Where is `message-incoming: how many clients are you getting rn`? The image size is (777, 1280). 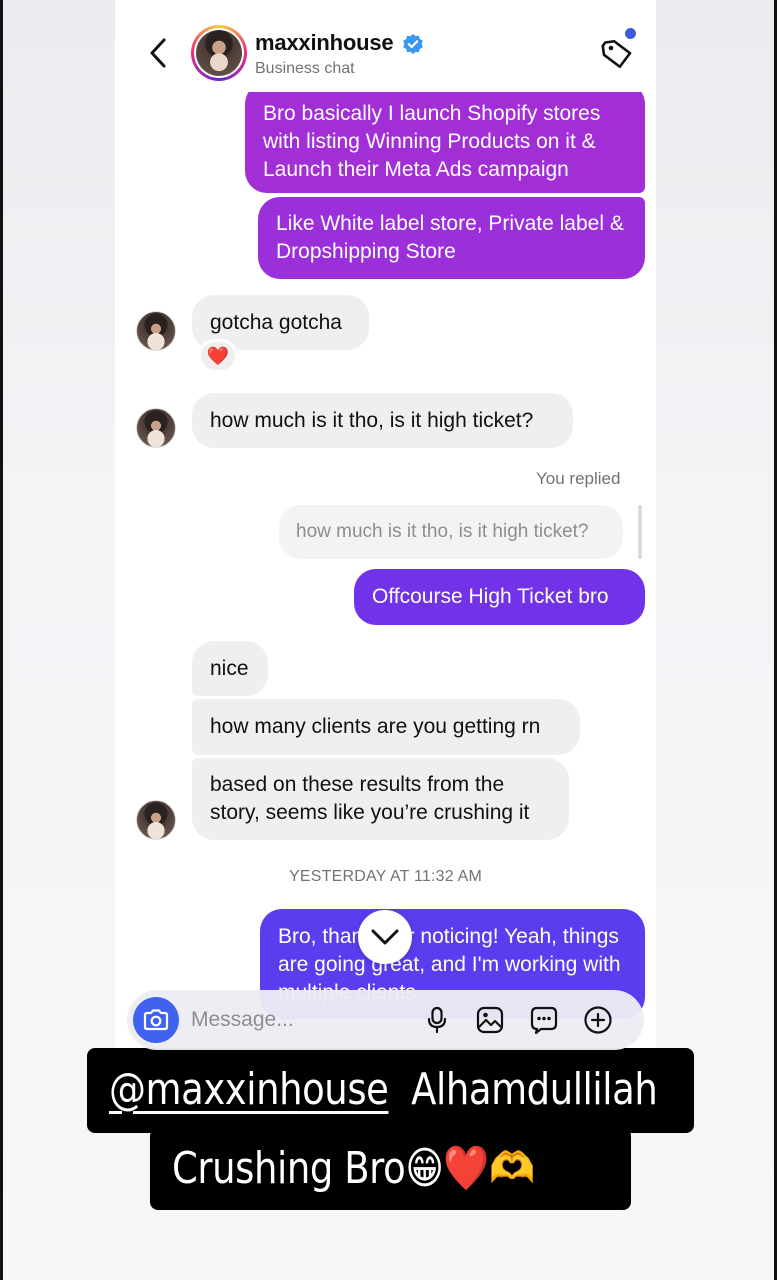
message-incoming: how many clients are you getting rn is located at coordinates (386, 727).